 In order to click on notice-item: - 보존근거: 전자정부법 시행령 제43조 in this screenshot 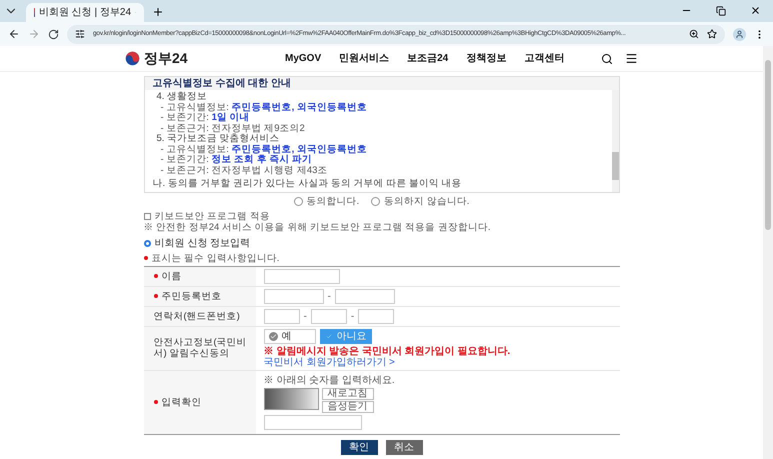, I will do `click(244, 171)`.